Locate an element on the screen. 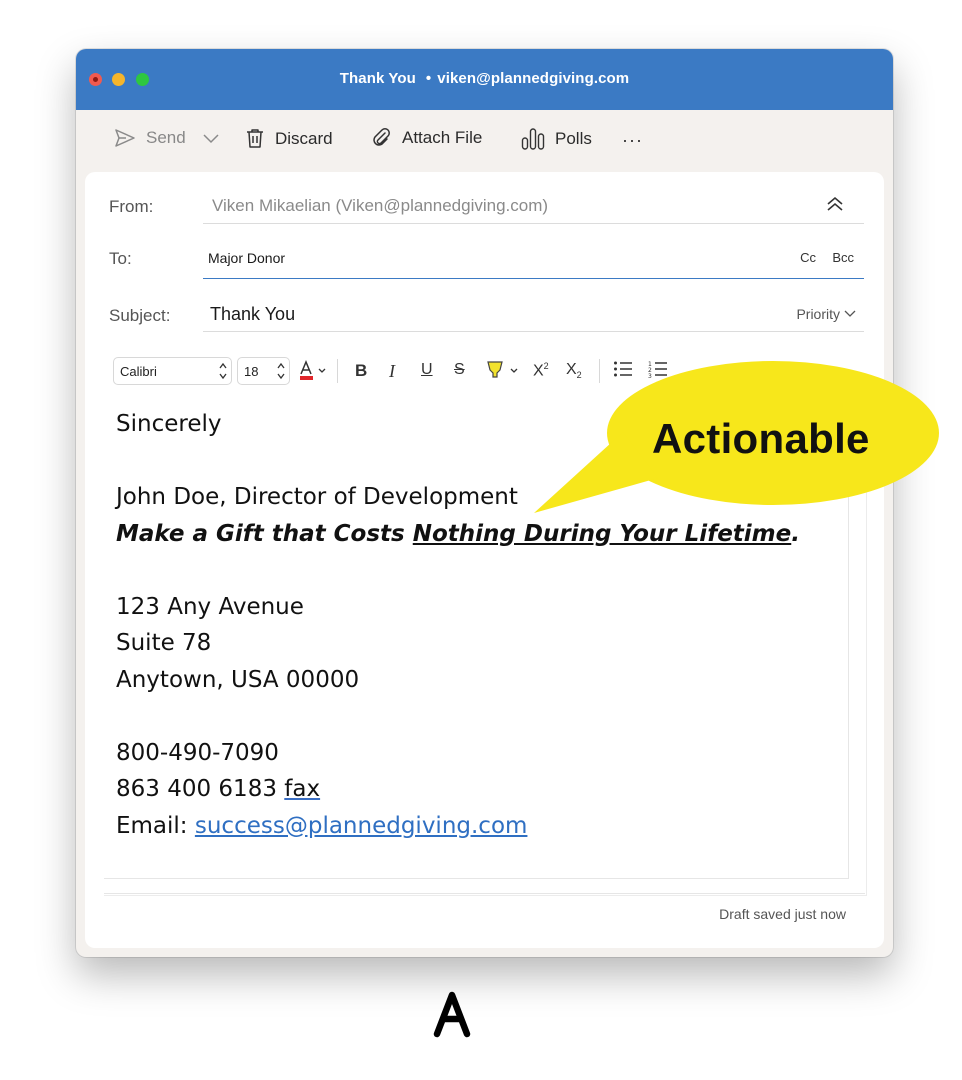 The height and width of the screenshot is (1080, 962). priority-label: Priority is located at coordinates (818, 314).